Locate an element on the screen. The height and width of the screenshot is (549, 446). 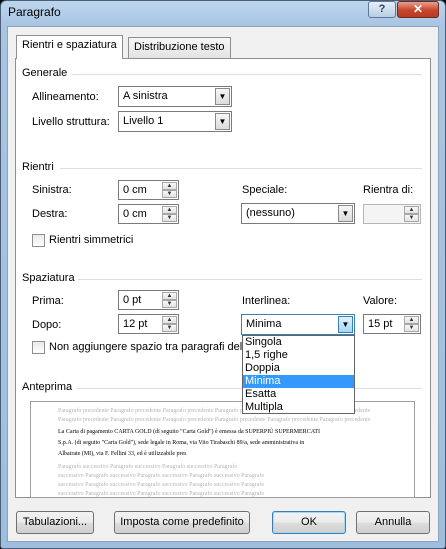
option-minima: Minima is located at coordinates (298, 381).